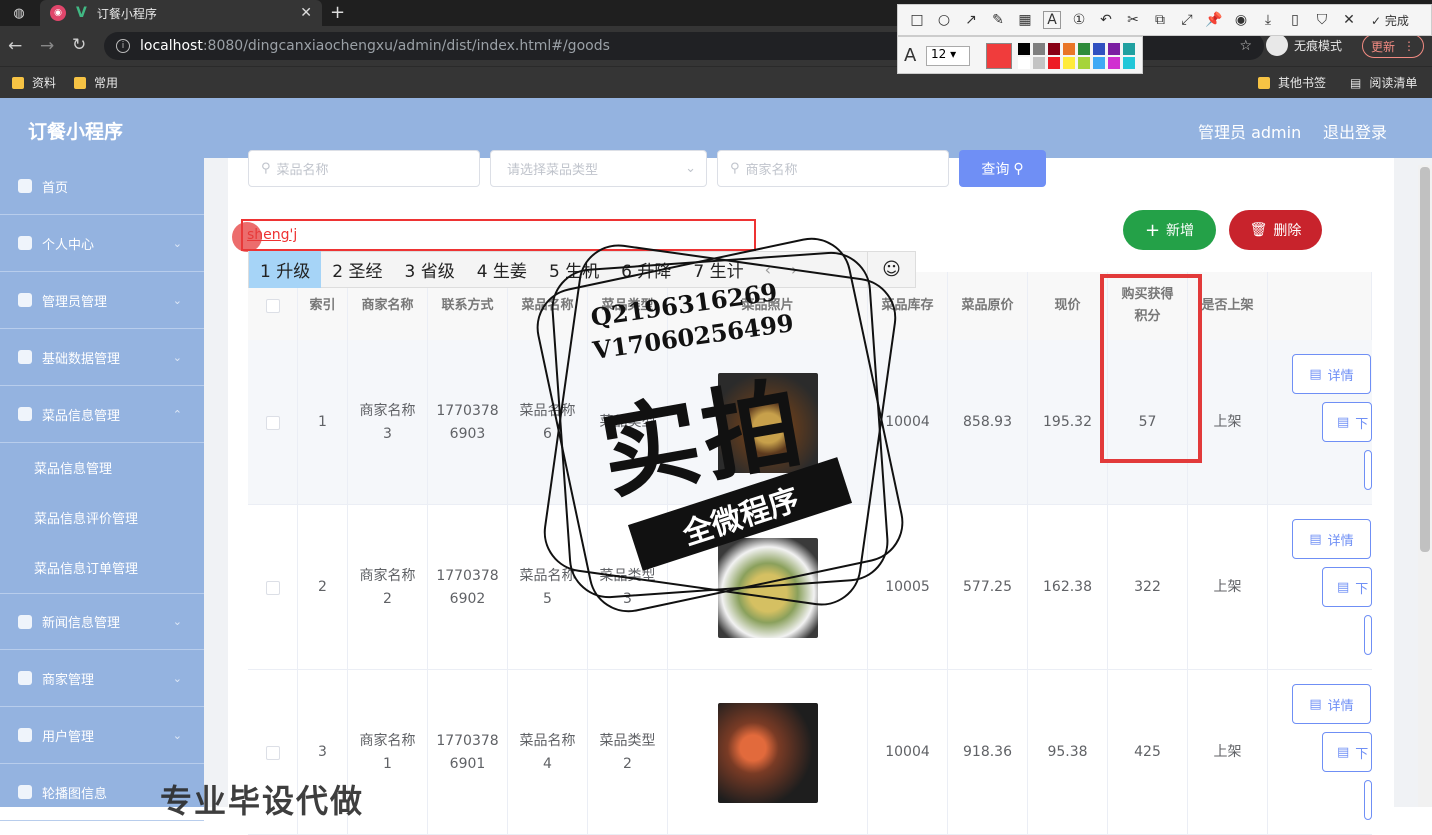 This screenshot has height=835, width=1432. I want to click on pin-icon: 📌, so click(1214, 20).